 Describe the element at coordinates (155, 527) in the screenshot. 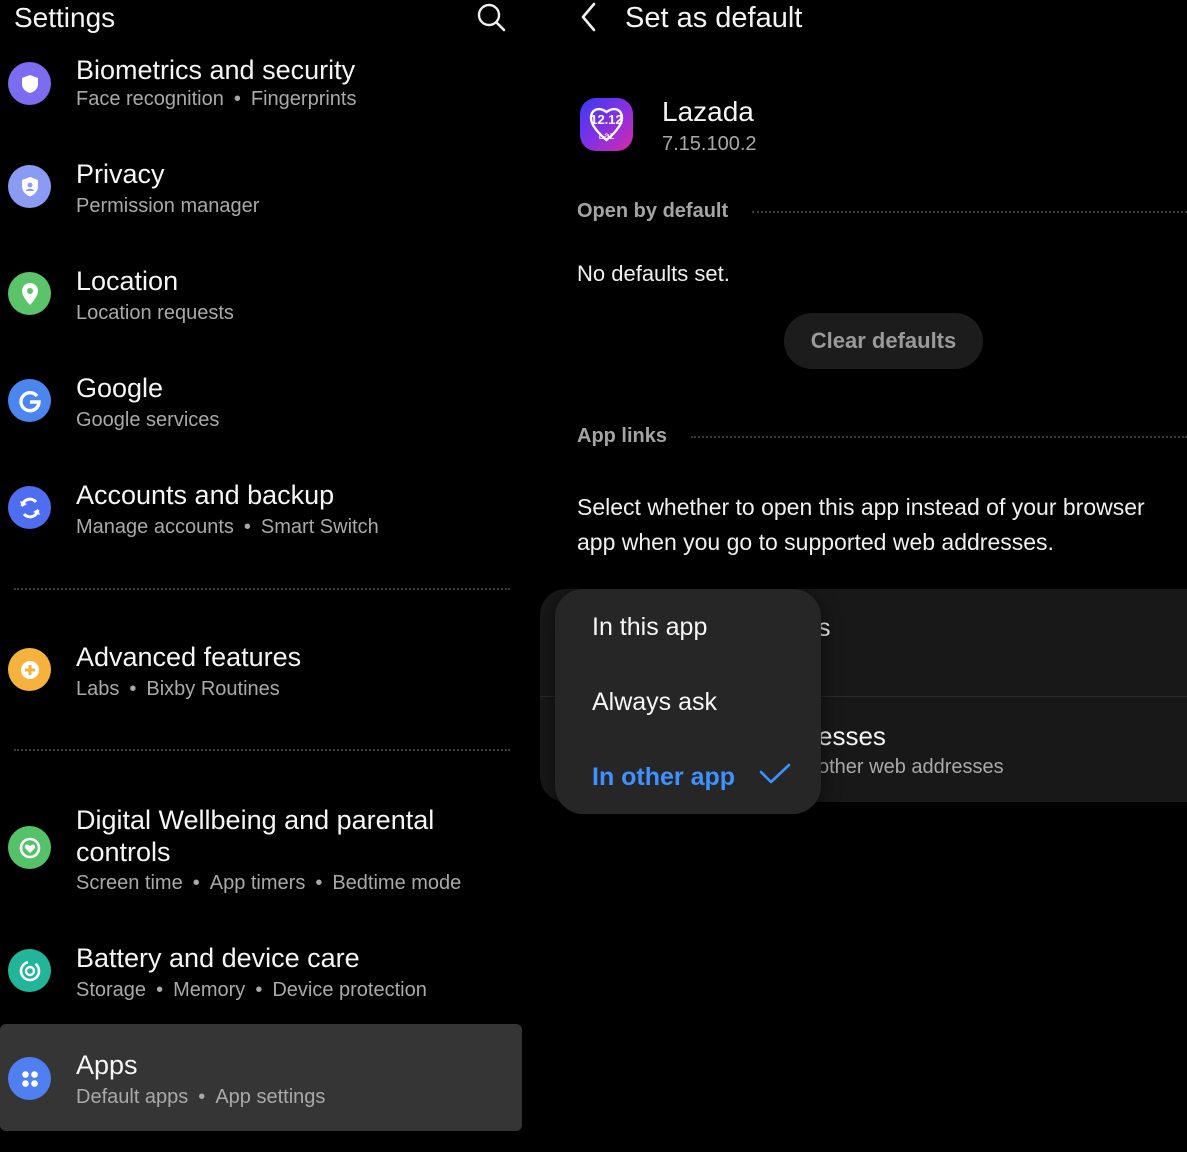

I see `row-sub-item: Manage accounts` at that location.